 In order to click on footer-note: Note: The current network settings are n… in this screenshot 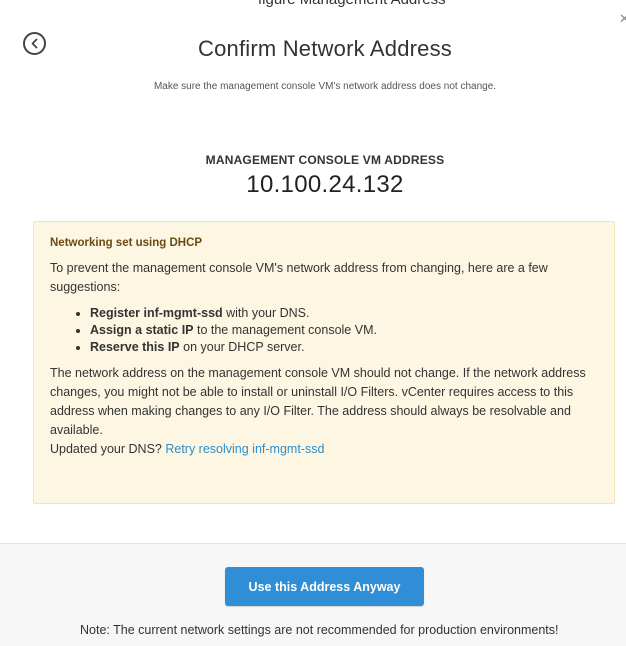, I will do `click(319, 630)`.